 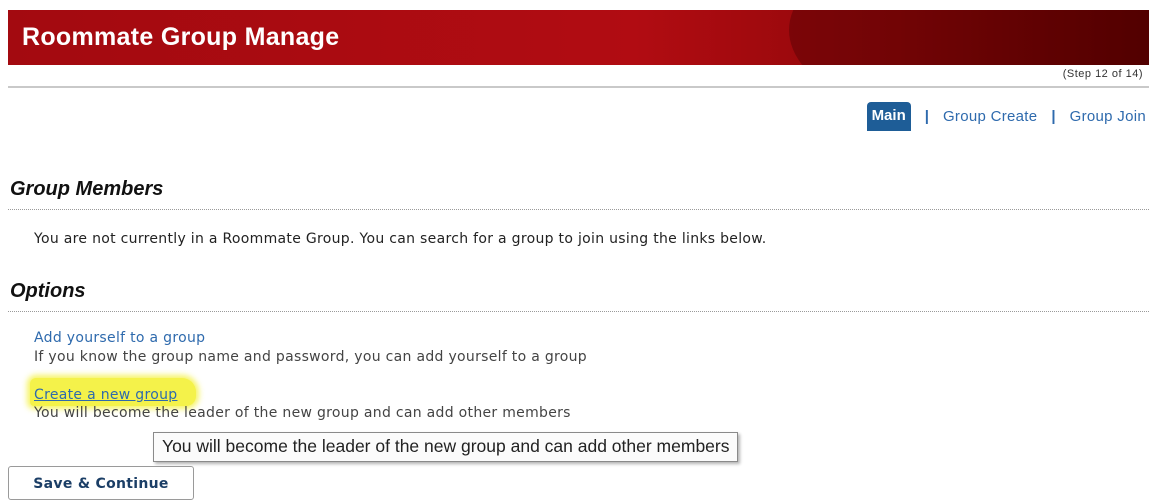 I want to click on page-header: Roommate Group Manage, so click(x=578, y=37).